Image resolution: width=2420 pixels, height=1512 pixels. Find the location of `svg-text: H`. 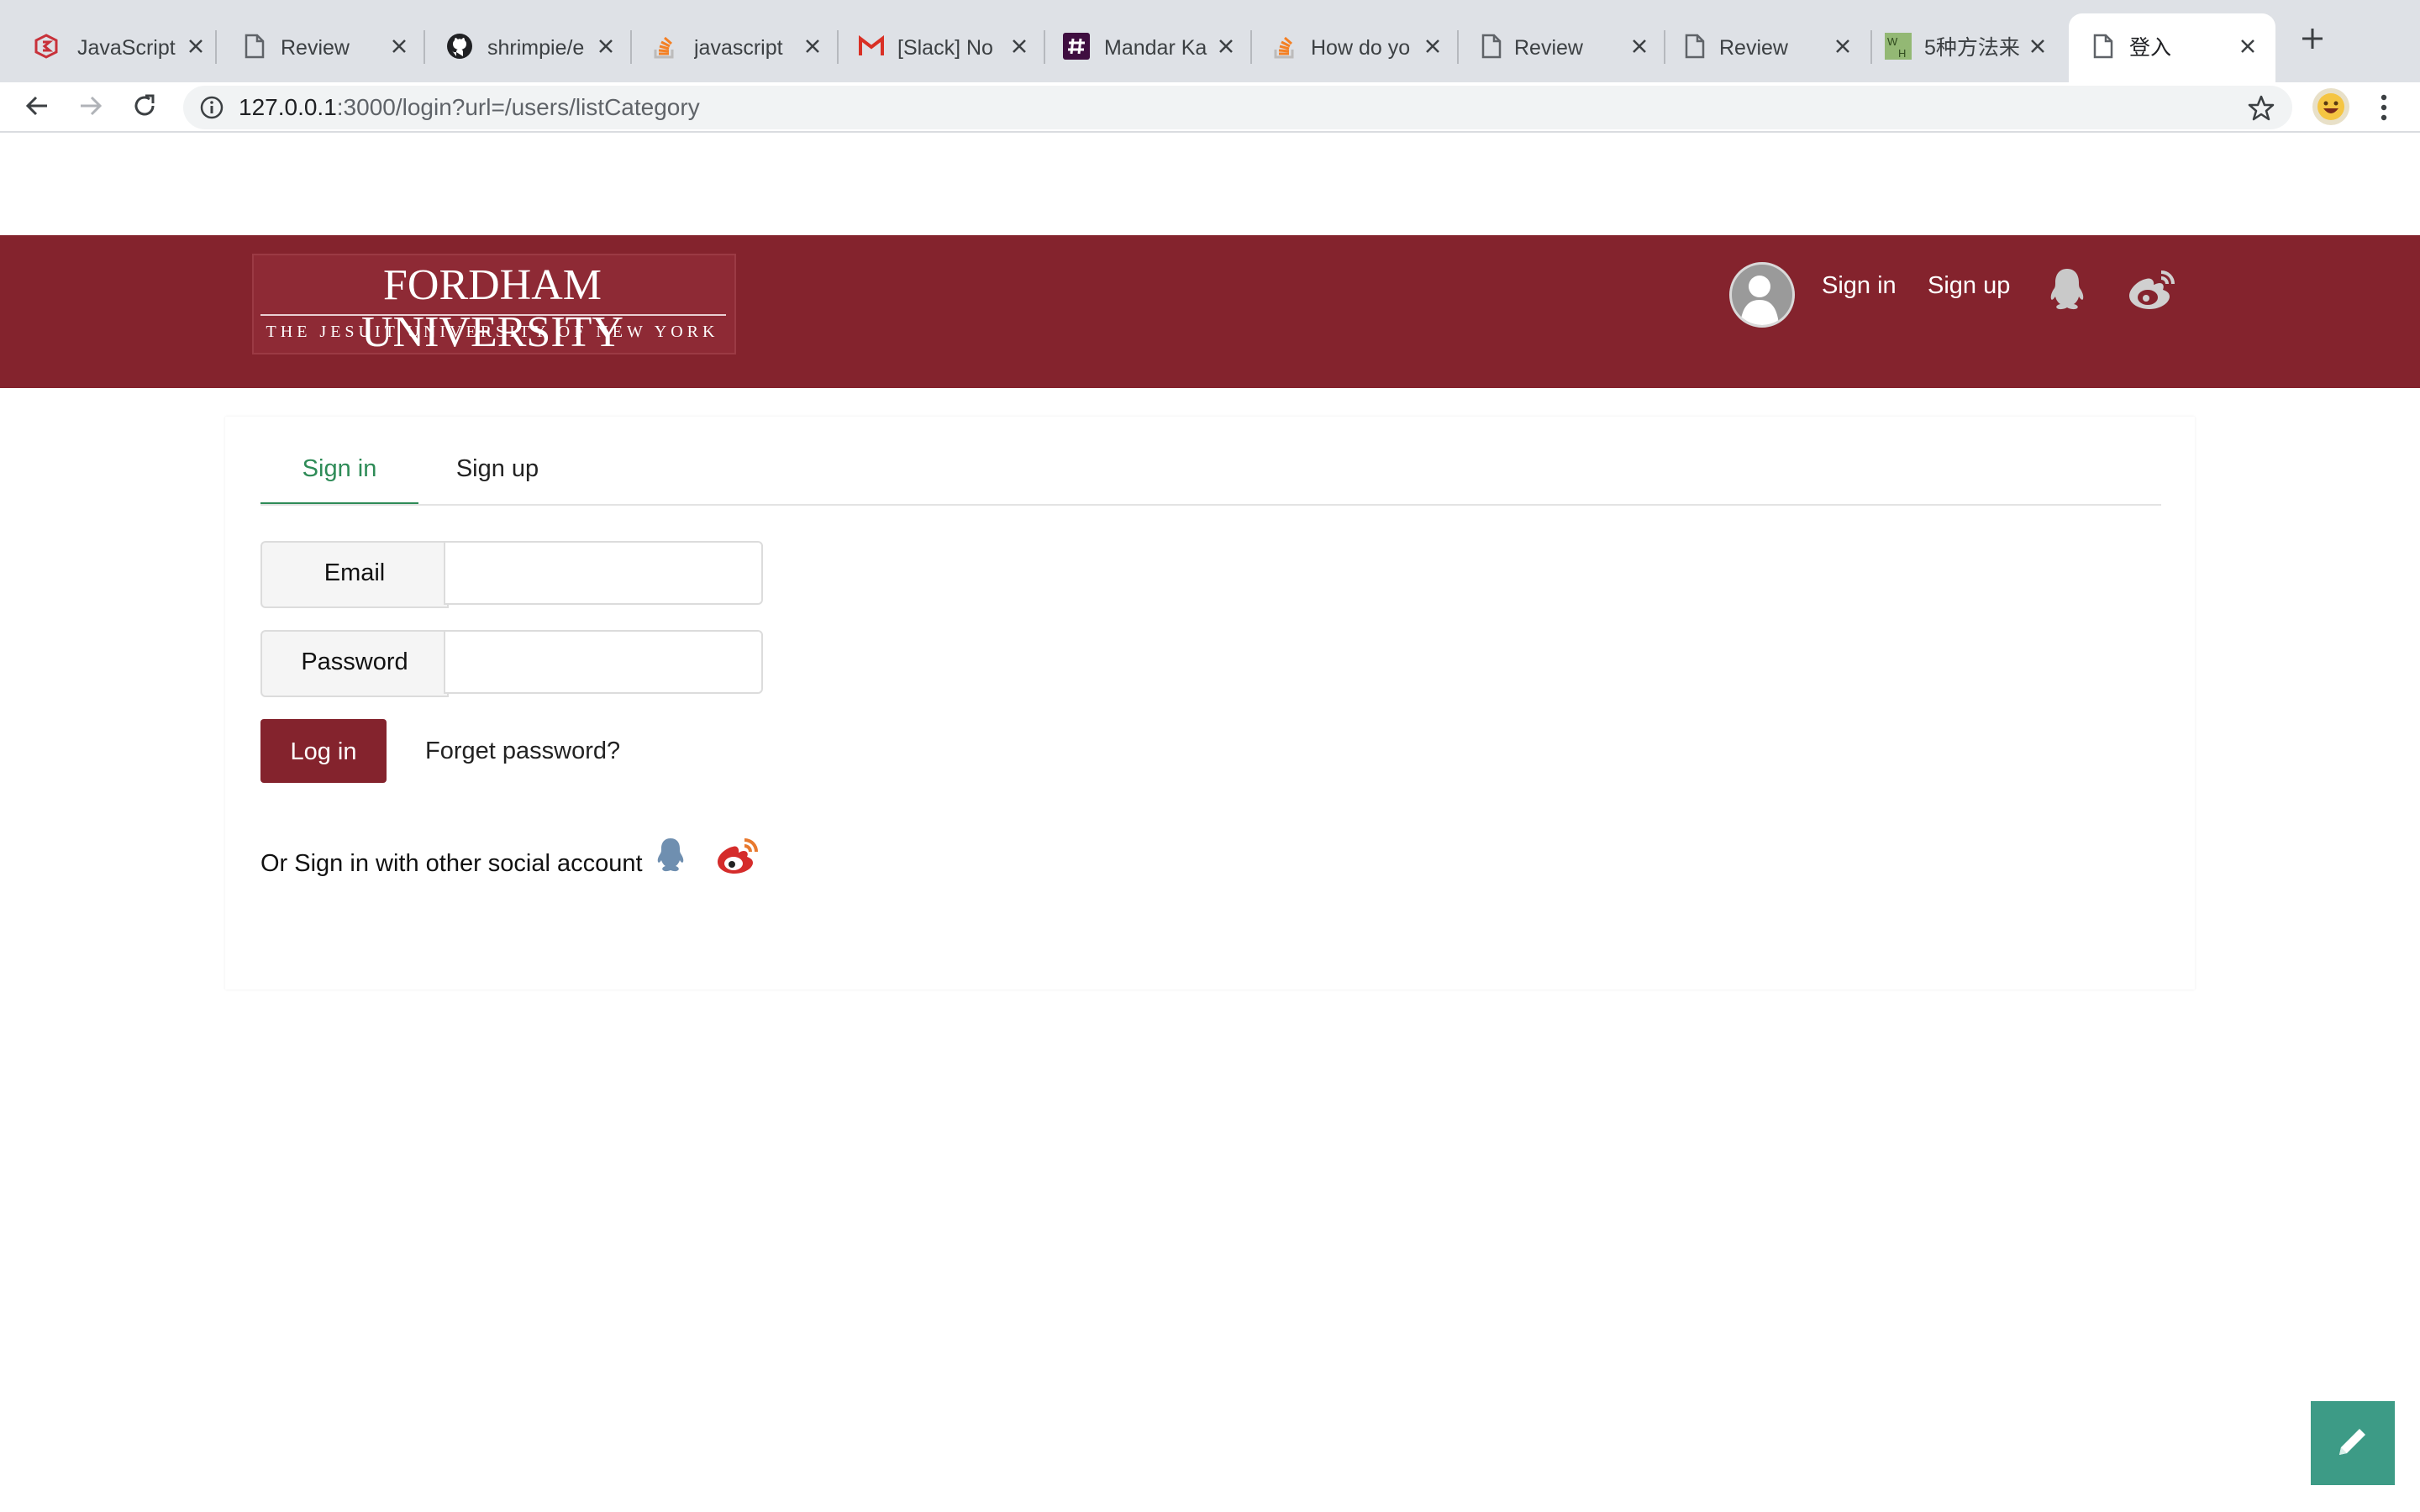

svg-text: H is located at coordinates (1902, 53).